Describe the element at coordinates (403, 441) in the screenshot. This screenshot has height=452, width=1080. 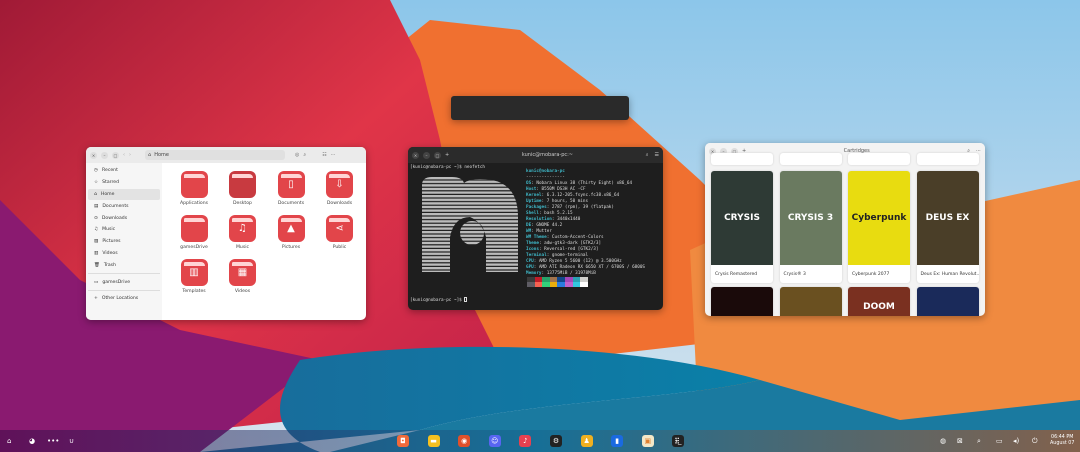
I see `dock-software-icon: ◘` at that location.